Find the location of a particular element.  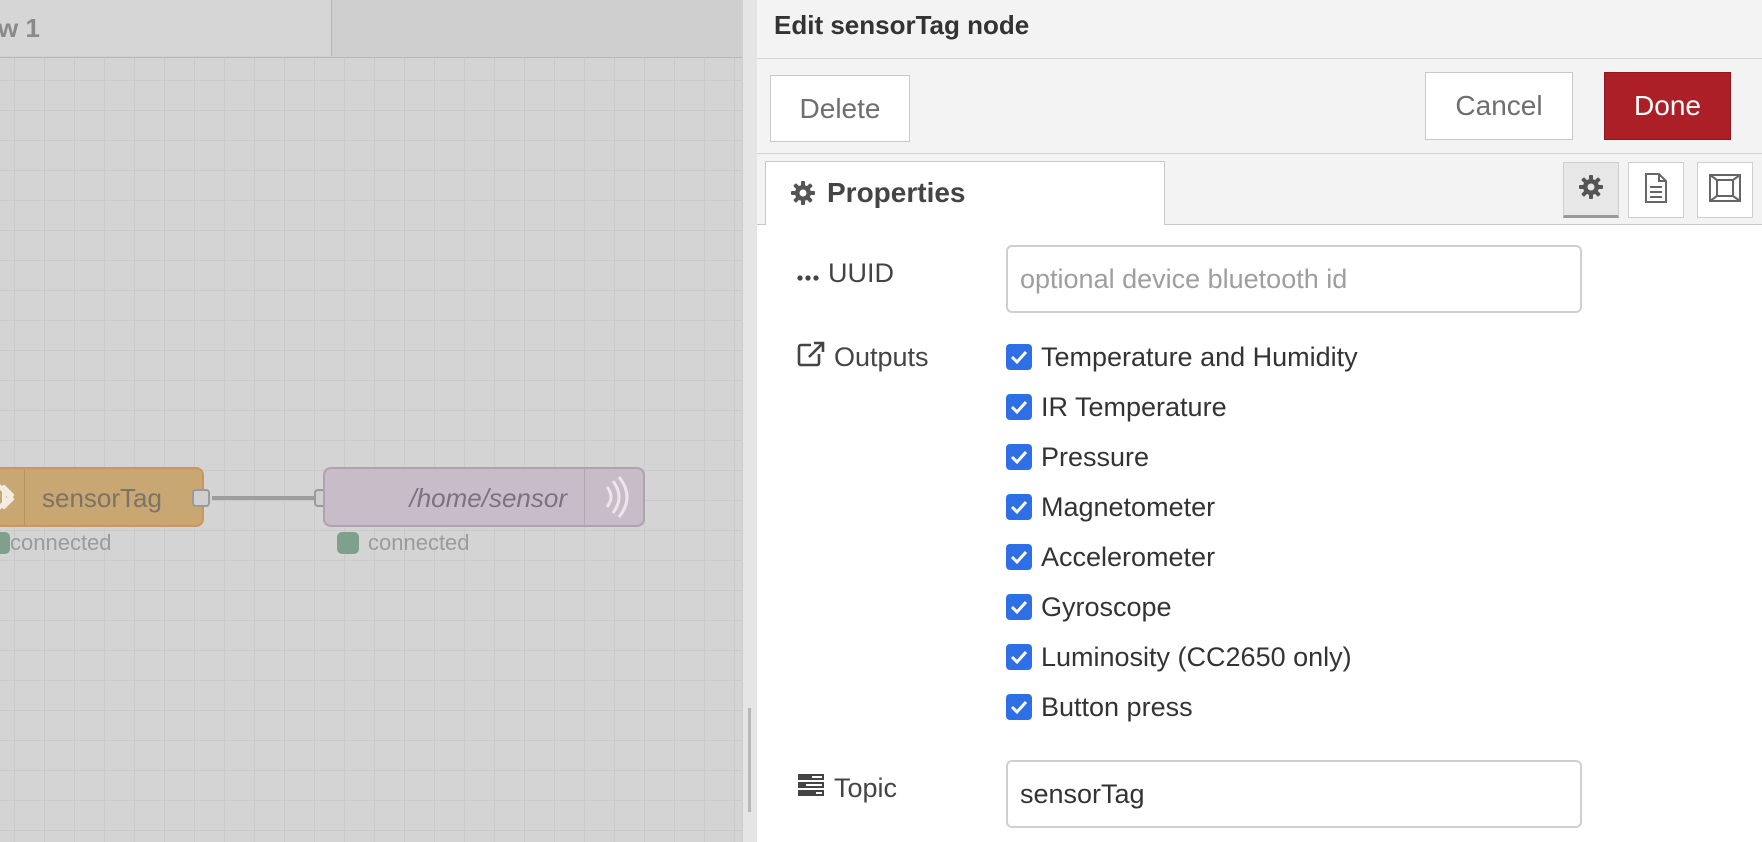

sensortag-node-label: sensorTag is located at coordinates (102, 498).